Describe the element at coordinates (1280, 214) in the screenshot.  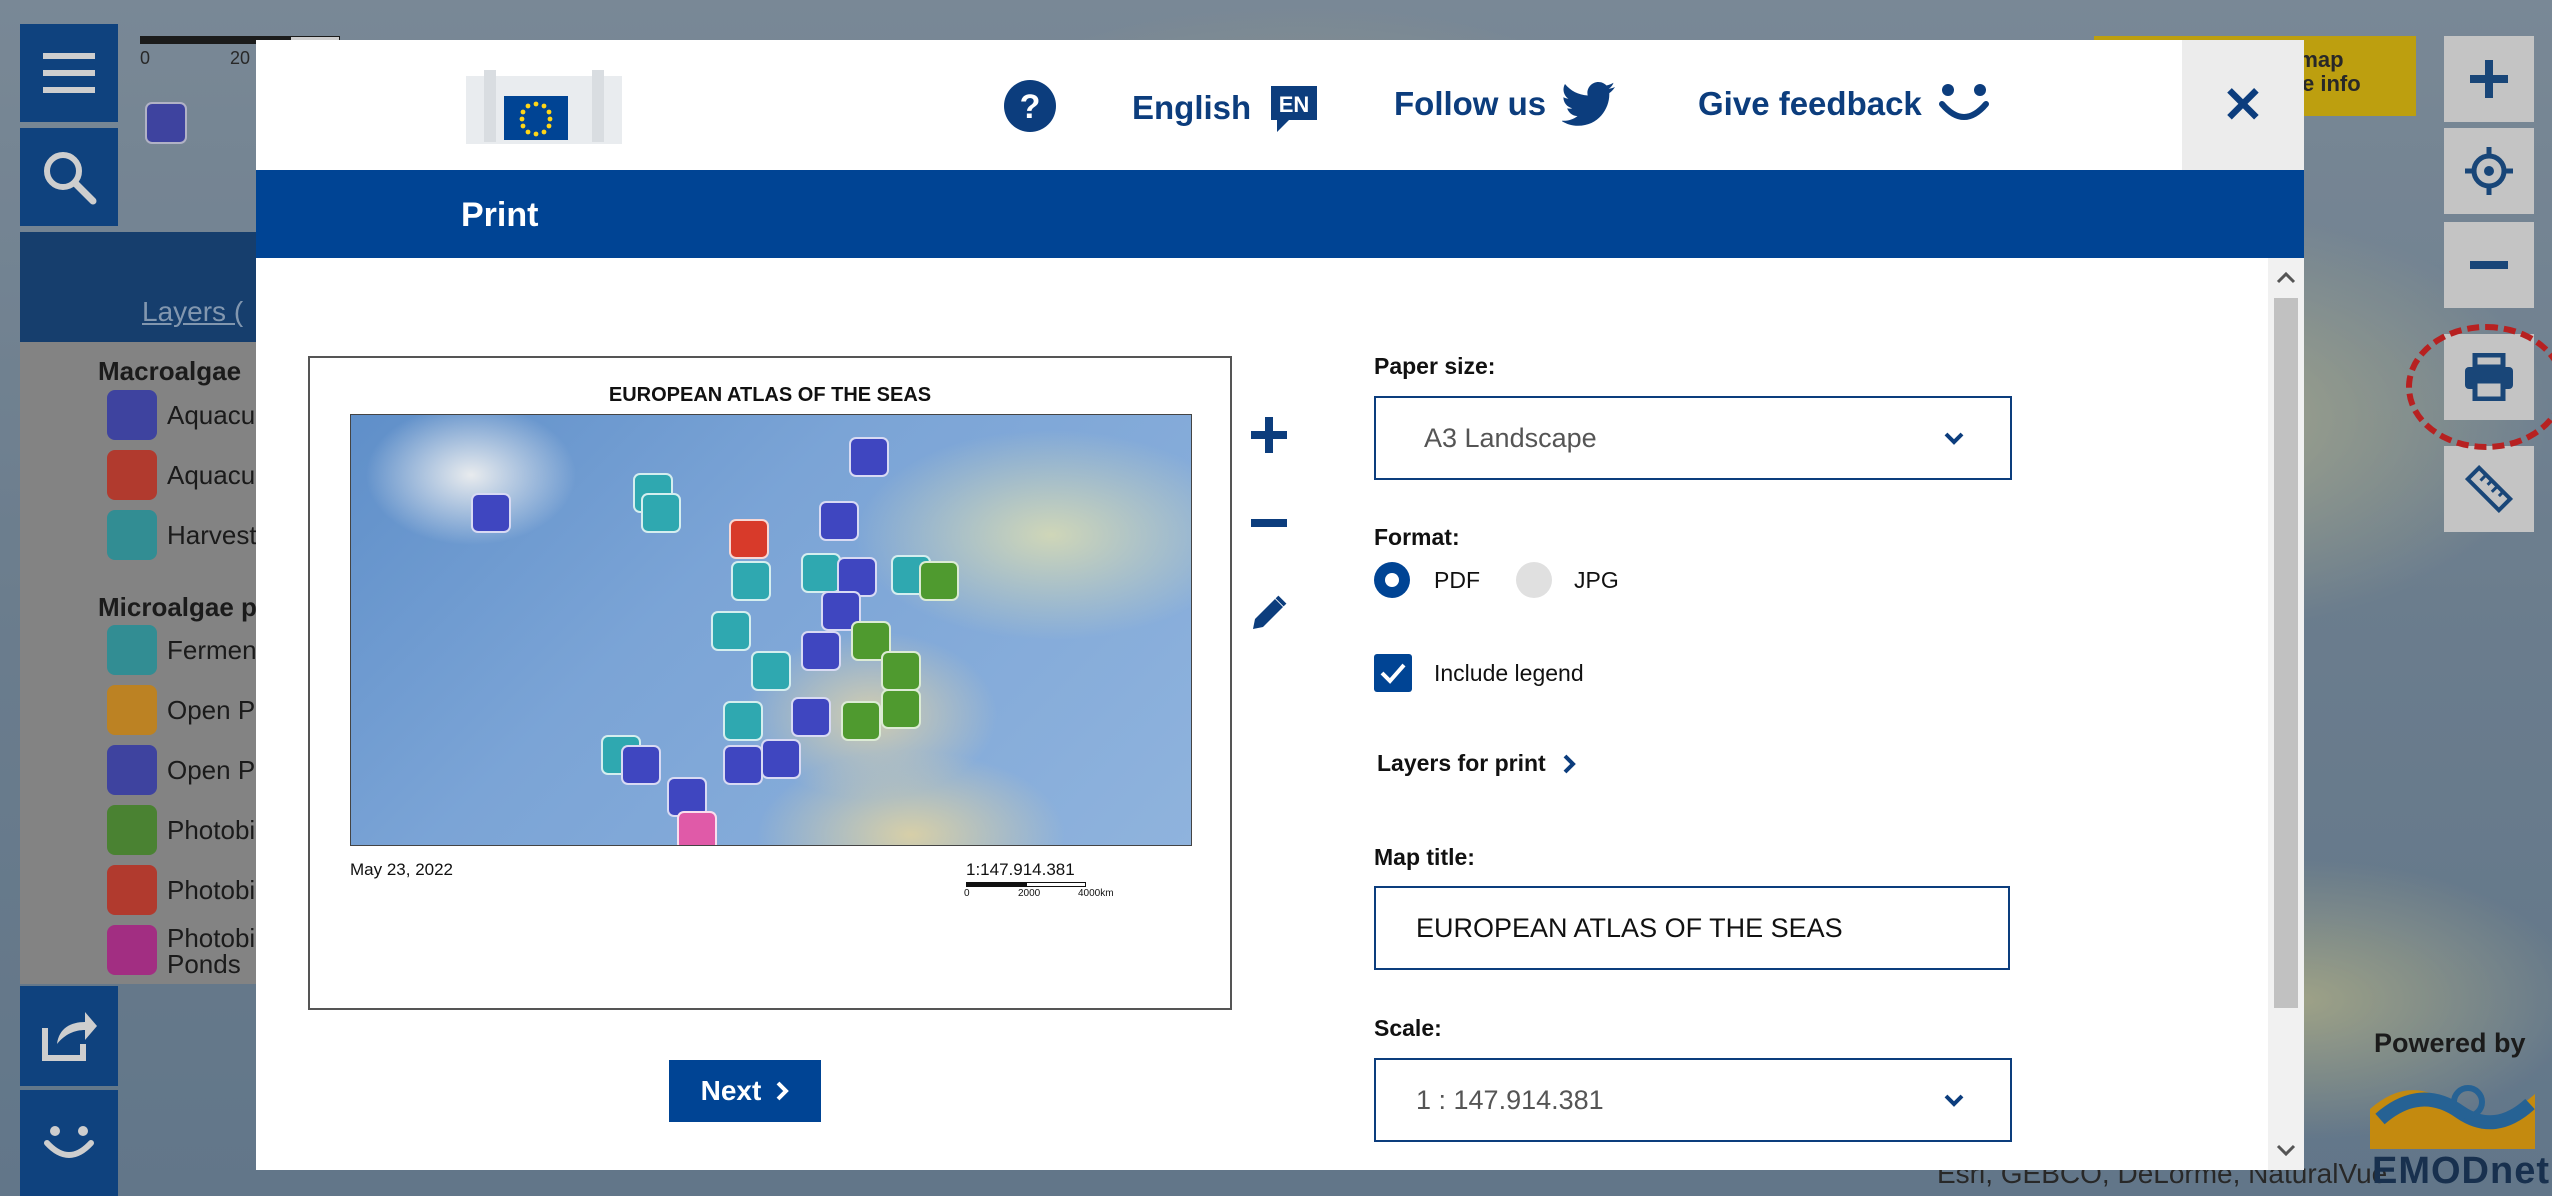
I see `dialog-title-bar: Print` at that location.